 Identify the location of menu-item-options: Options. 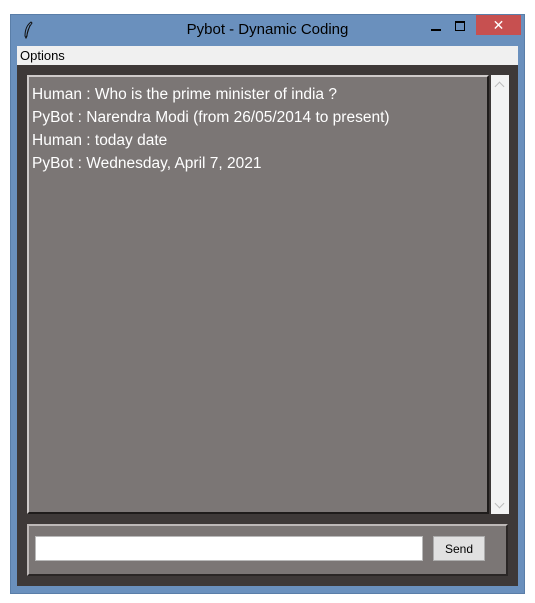
(42, 55).